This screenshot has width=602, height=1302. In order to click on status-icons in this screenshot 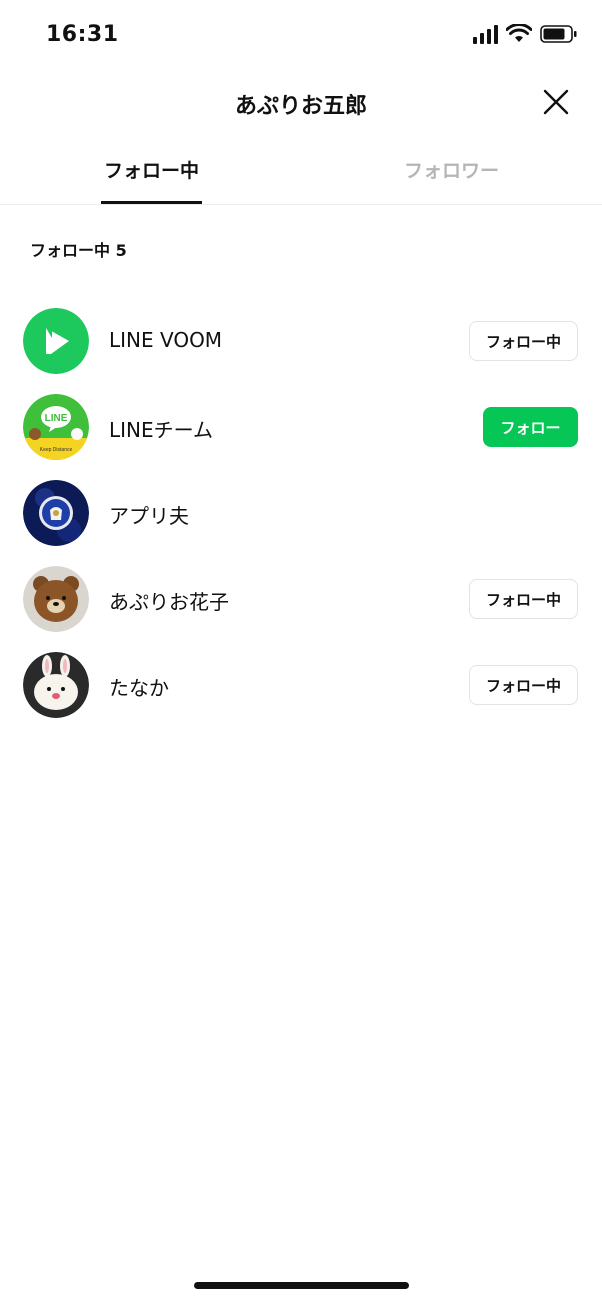, I will do `click(525, 34)`.